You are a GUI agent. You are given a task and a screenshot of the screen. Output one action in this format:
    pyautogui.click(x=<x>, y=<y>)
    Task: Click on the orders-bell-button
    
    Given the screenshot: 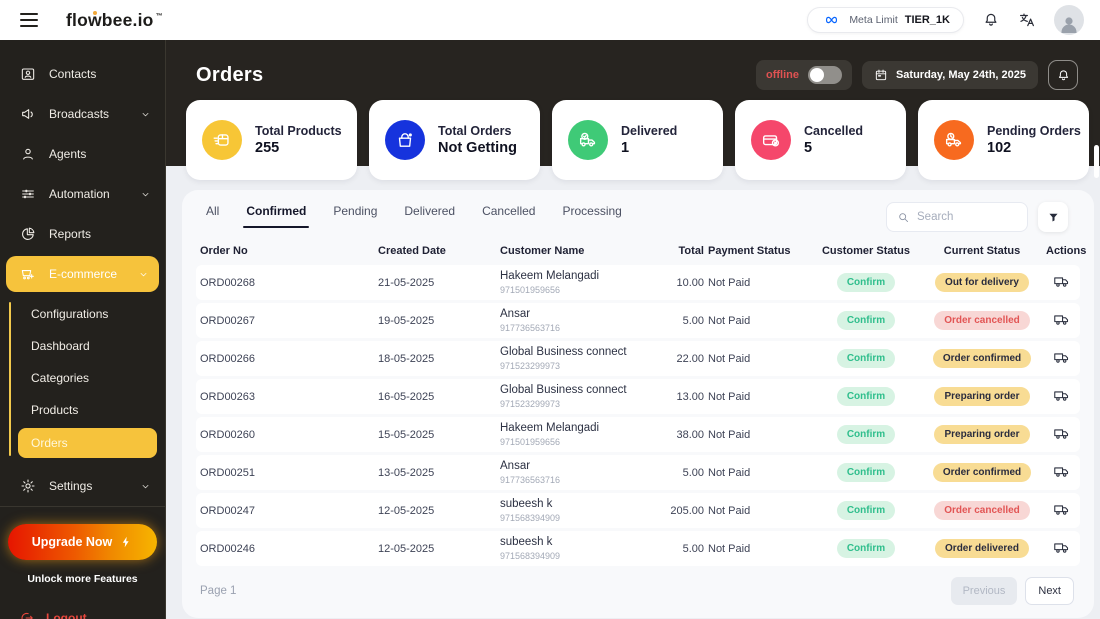 What is the action you would take?
    pyautogui.click(x=1063, y=75)
    